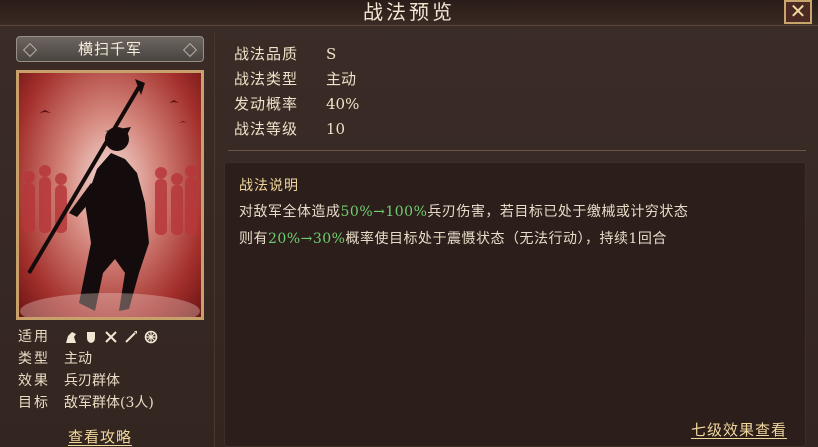 The height and width of the screenshot is (447, 818). What do you see at coordinates (78, 359) in the screenshot?
I see `type-value: 主动` at bounding box center [78, 359].